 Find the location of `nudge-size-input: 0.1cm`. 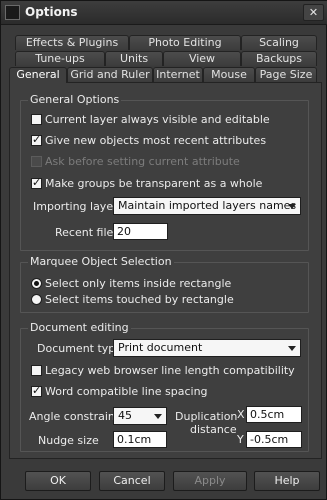

nudge-size-input: 0.1cm is located at coordinates (140, 439).